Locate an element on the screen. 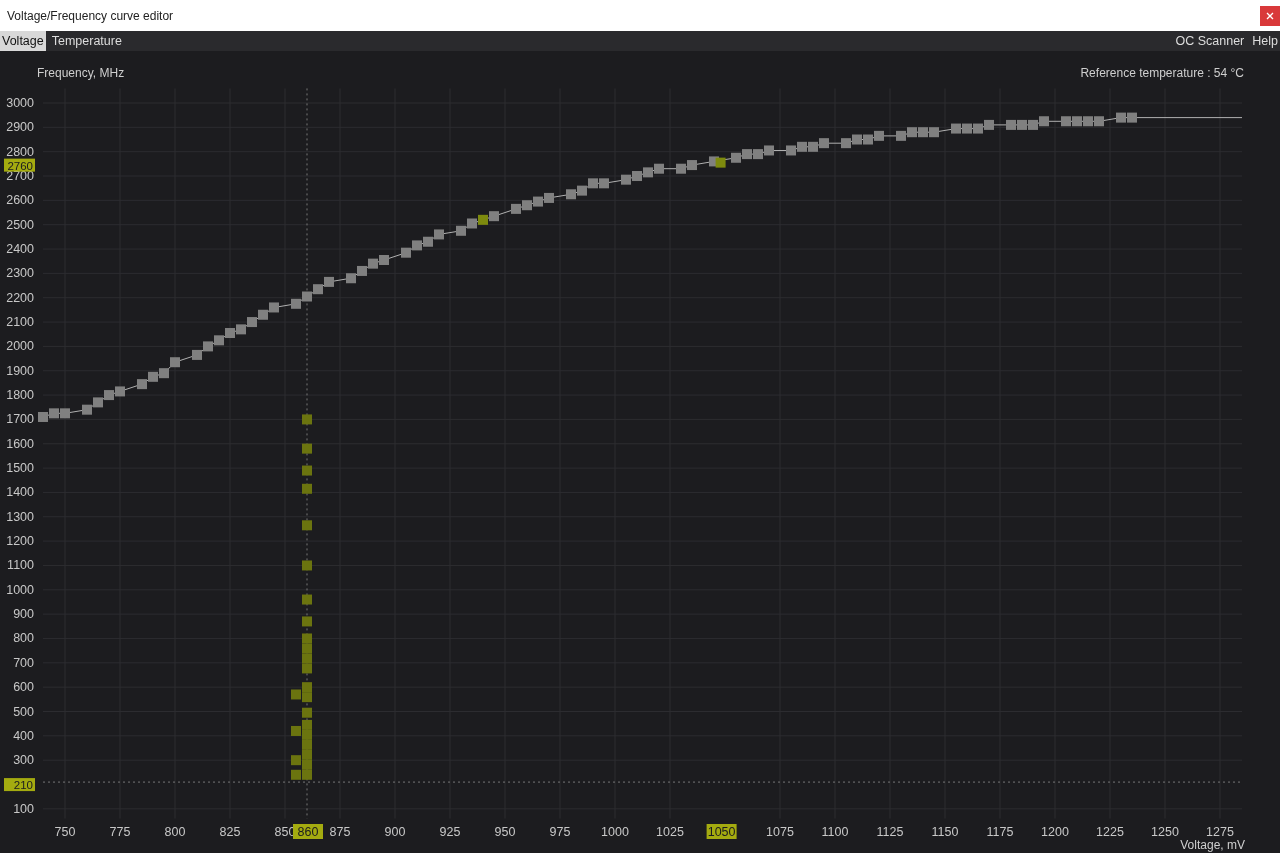  menu-item: Help is located at coordinates (1265, 41).